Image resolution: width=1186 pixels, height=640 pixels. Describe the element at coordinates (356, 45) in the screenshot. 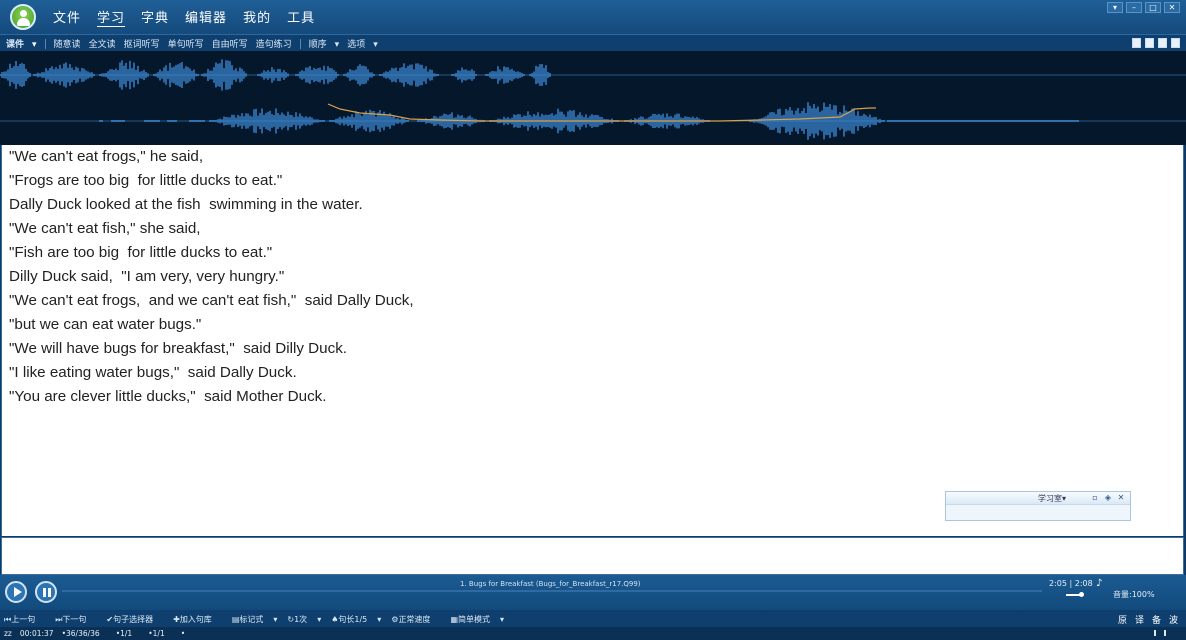

I see `options-label: 选项` at that location.